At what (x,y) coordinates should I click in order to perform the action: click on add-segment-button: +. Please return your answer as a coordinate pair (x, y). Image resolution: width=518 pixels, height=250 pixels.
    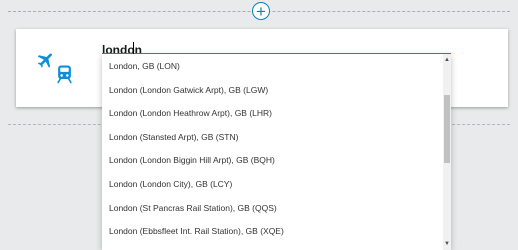
    Looking at the image, I should click on (261, 11).